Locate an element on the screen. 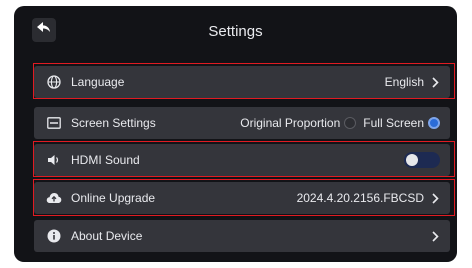 This screenshot has width=472, height=268. globe-icon is located at coordinates (54, 82).